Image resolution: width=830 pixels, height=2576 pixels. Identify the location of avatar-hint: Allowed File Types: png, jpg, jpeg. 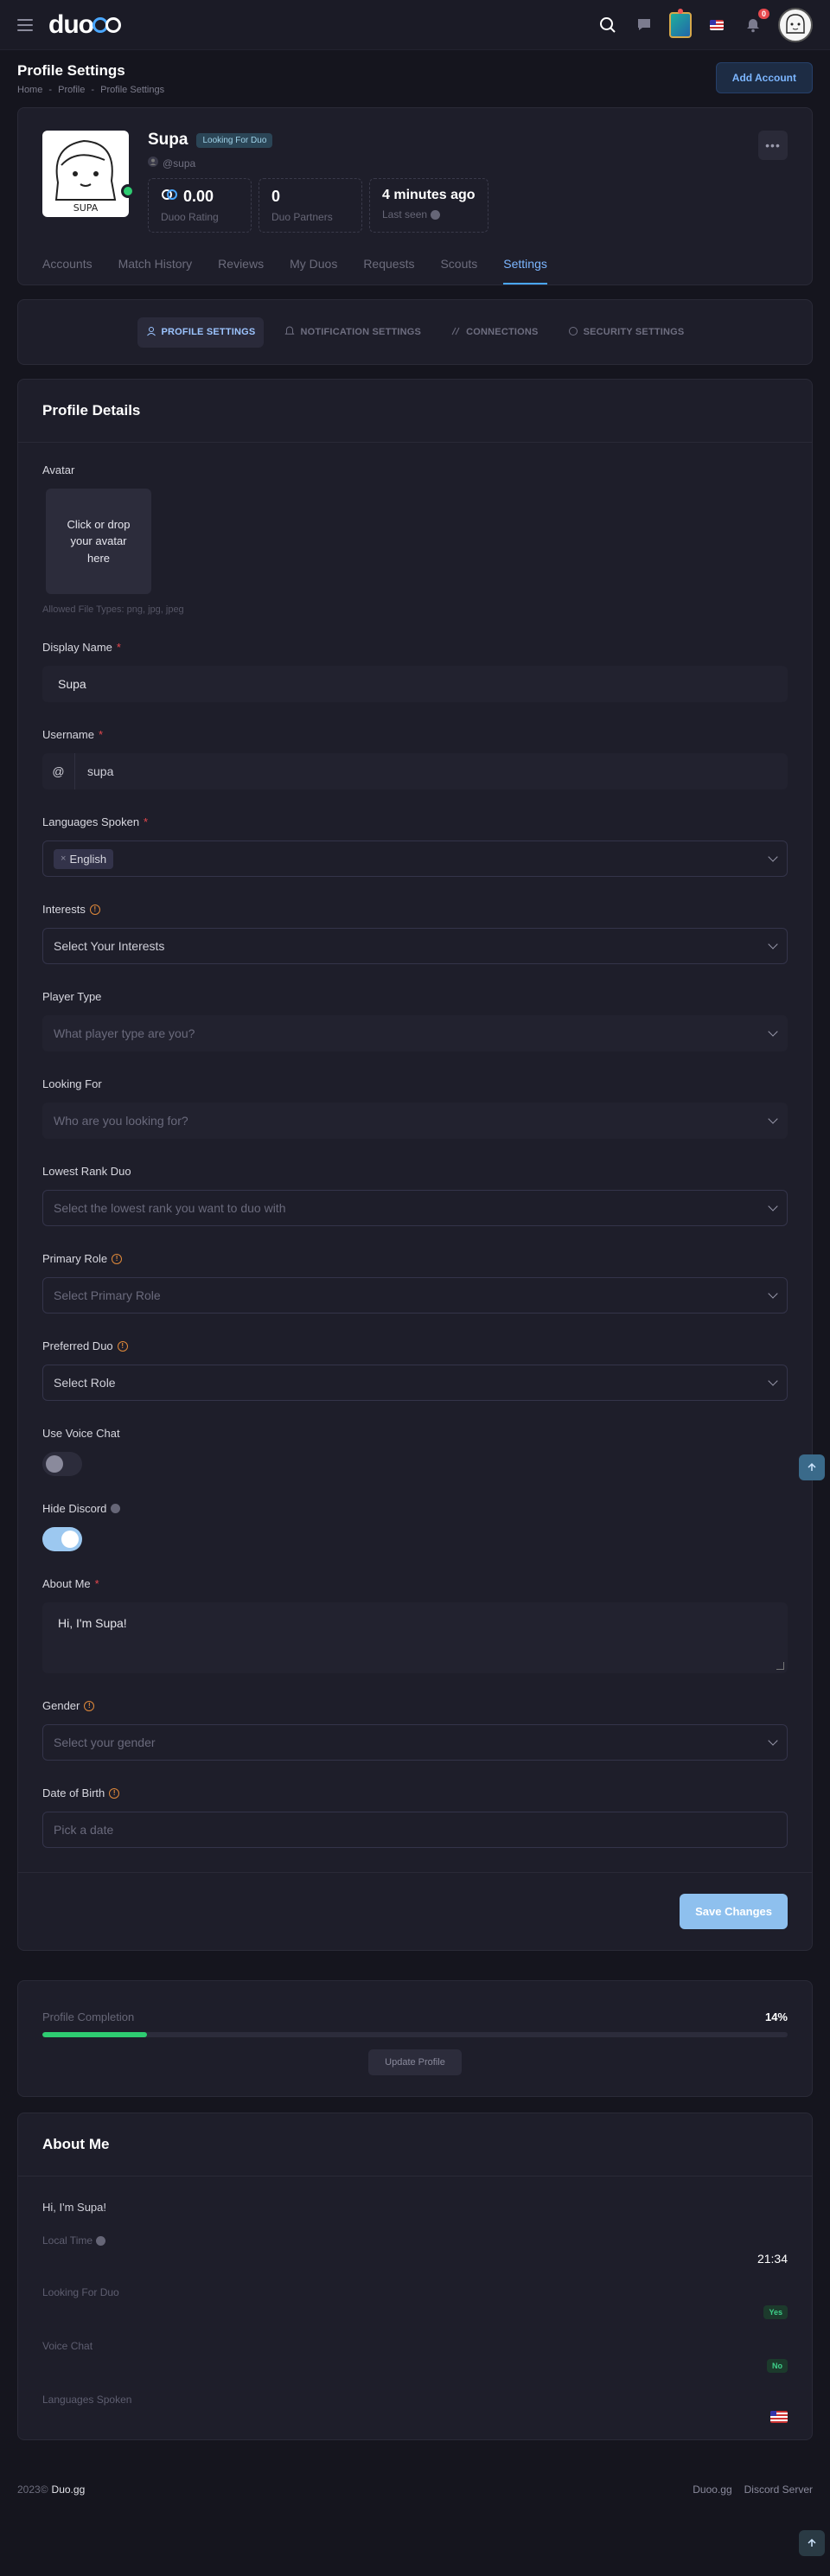
(113, 609).